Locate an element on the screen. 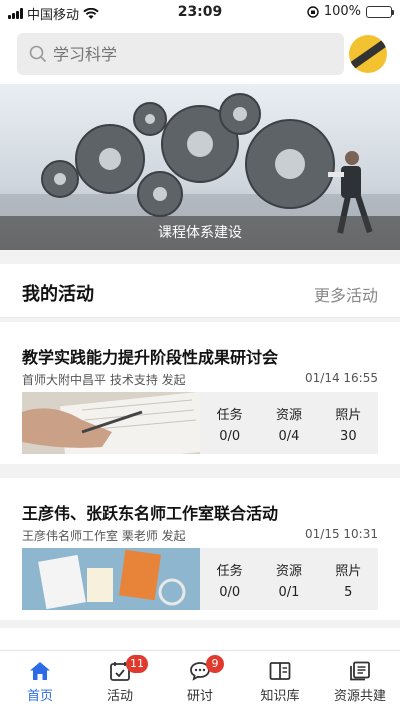  header is located at coordinates (200, 54).